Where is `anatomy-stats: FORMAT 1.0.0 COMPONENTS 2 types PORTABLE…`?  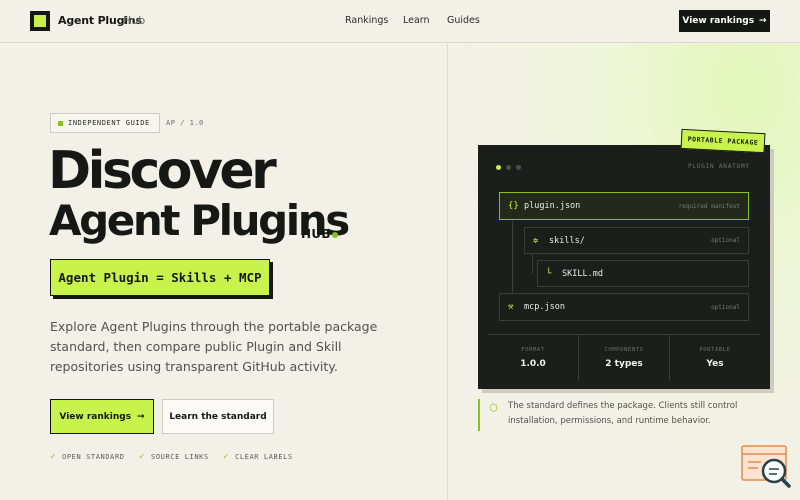 anatomy-stats: FORMAT 1.0.0 COMPONENTS 2 types PORTABLE… is located at coordinates (624, 357).